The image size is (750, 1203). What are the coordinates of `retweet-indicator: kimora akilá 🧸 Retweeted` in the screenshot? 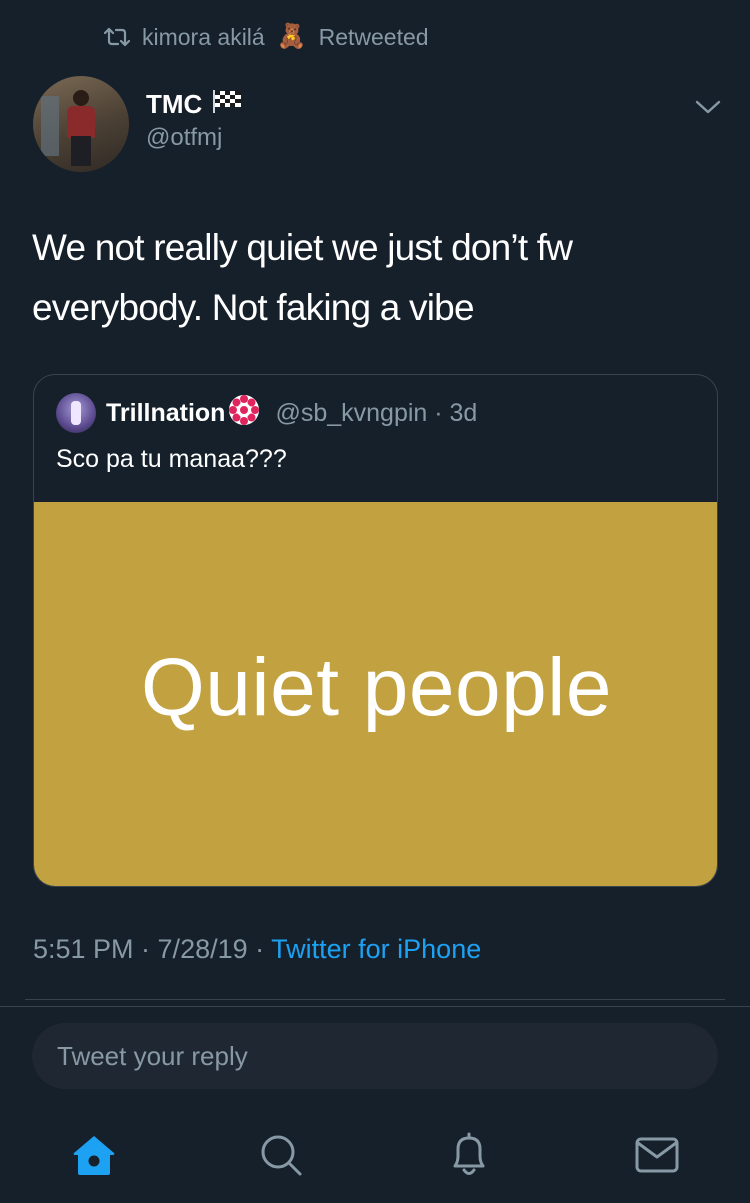 It's located at (266, 37).